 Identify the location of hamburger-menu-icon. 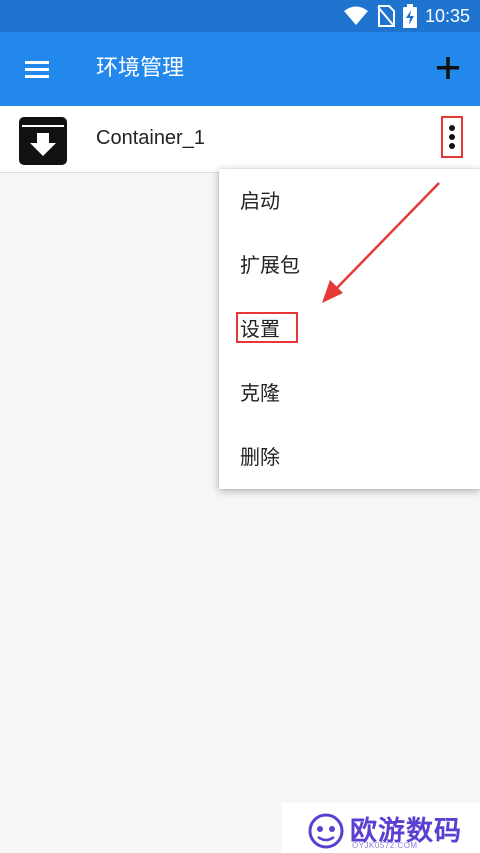
(37, 69).